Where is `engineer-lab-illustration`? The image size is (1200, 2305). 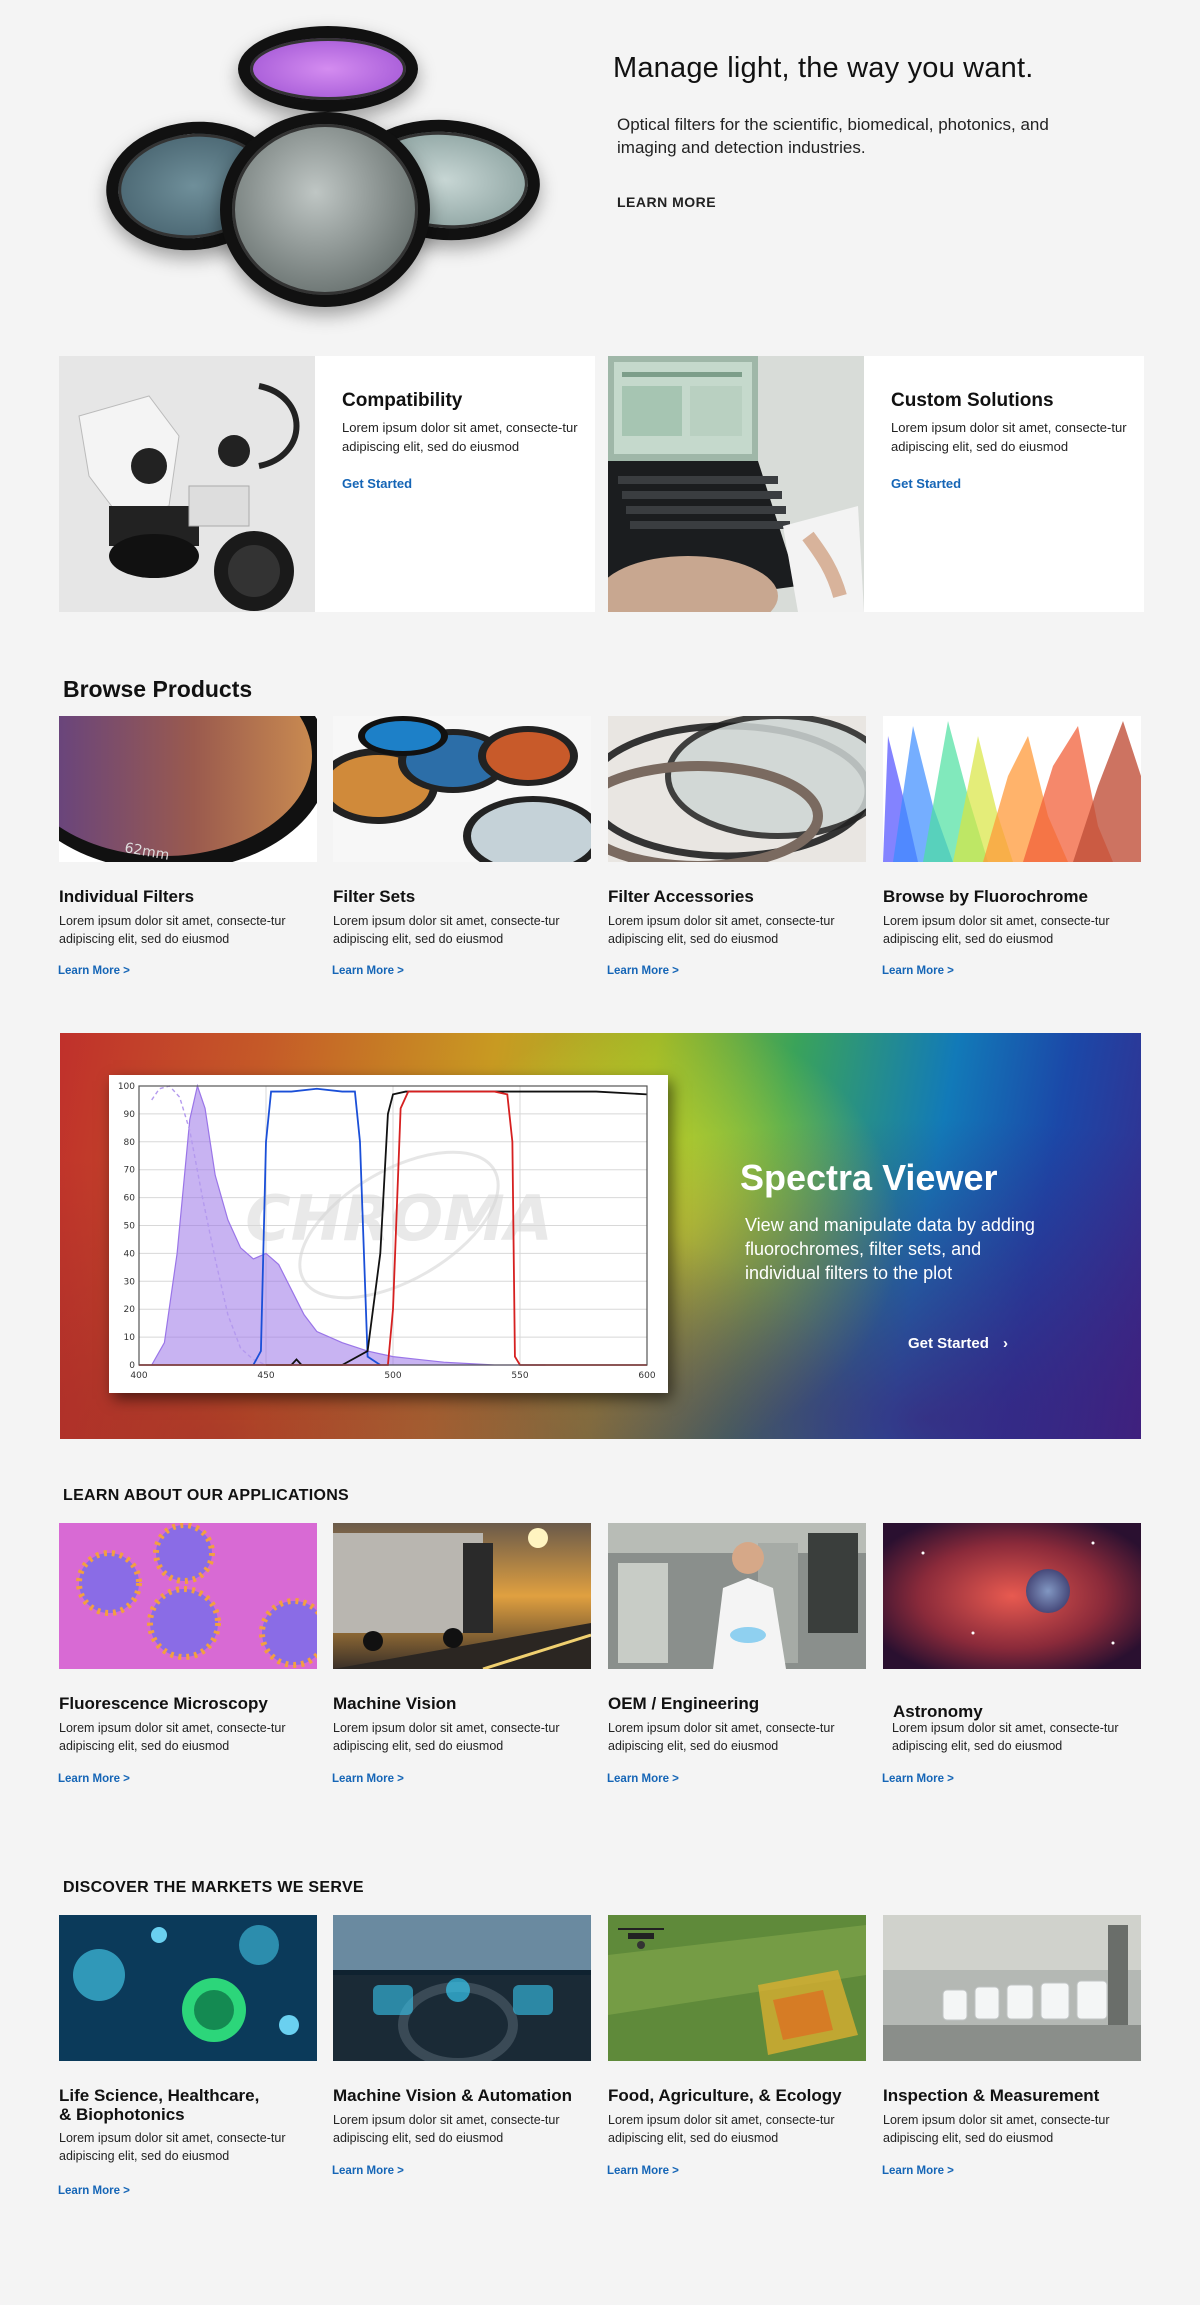
engineer-lab-illustration is located at coordinates (737, 1596).